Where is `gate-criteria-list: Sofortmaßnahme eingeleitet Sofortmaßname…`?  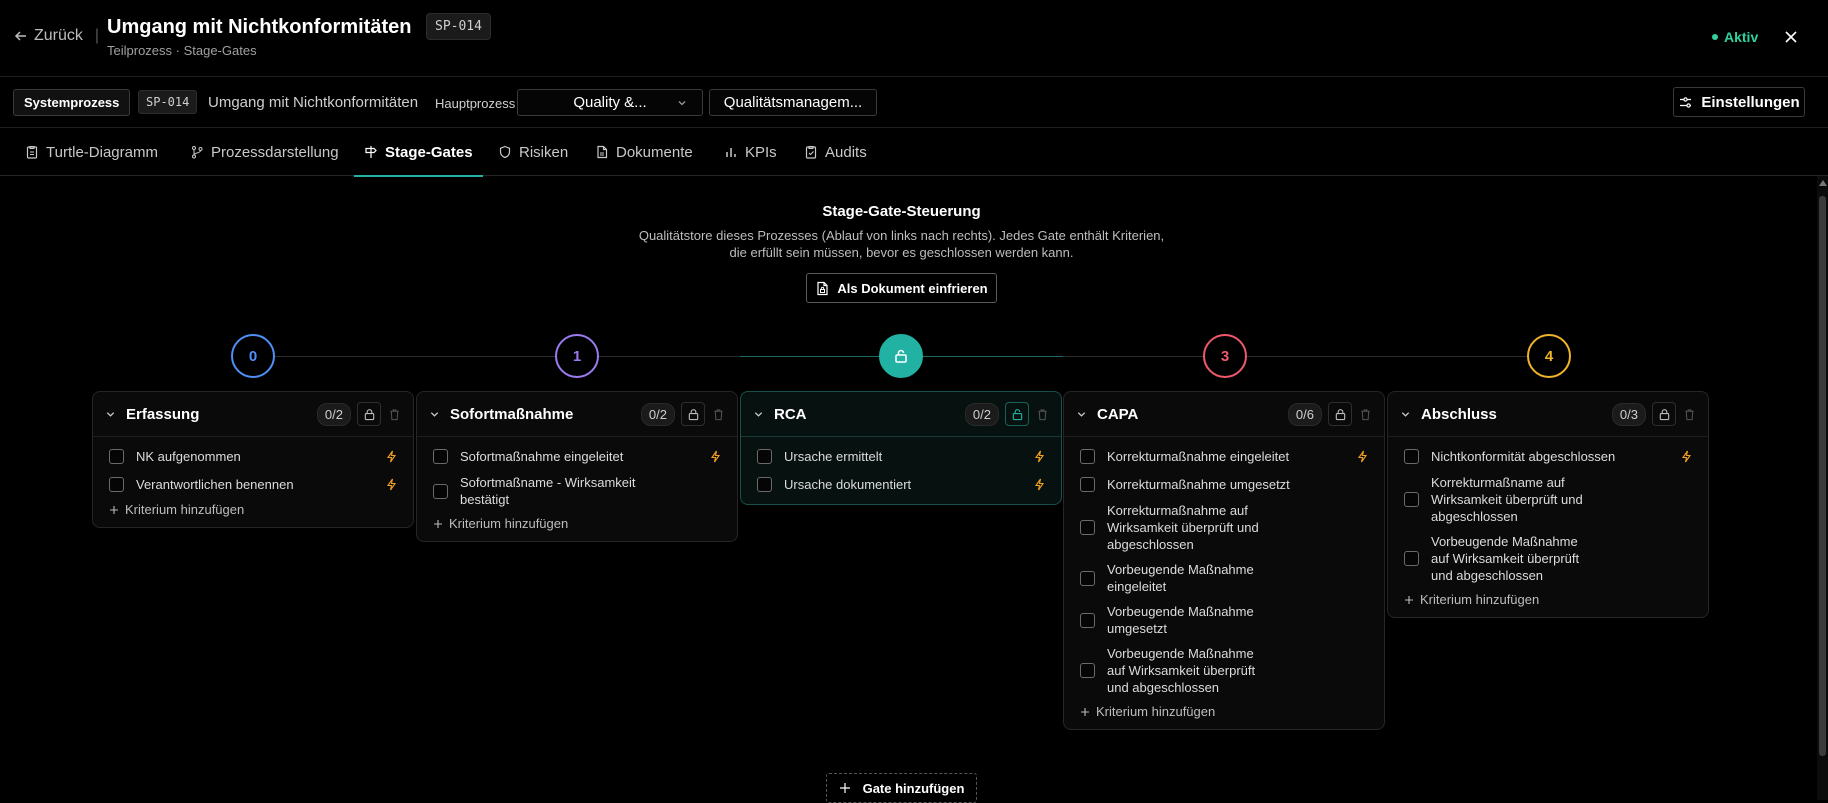
gate-criteria-list: Sofortmaßnahme eingeleitet Sofortmaßname… is located at coordinates (577, 489).